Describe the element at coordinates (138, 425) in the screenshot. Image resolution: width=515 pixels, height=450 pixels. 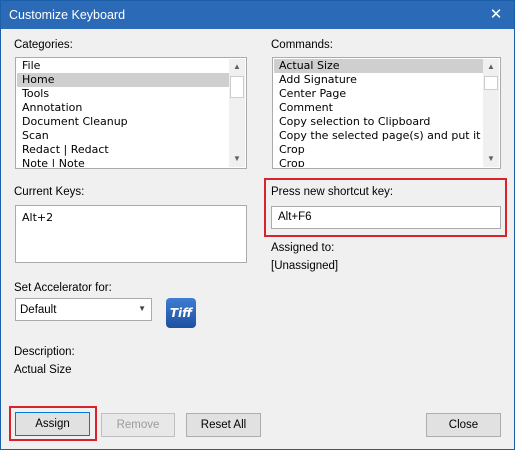
I see `remove-button: Remove` at that location.